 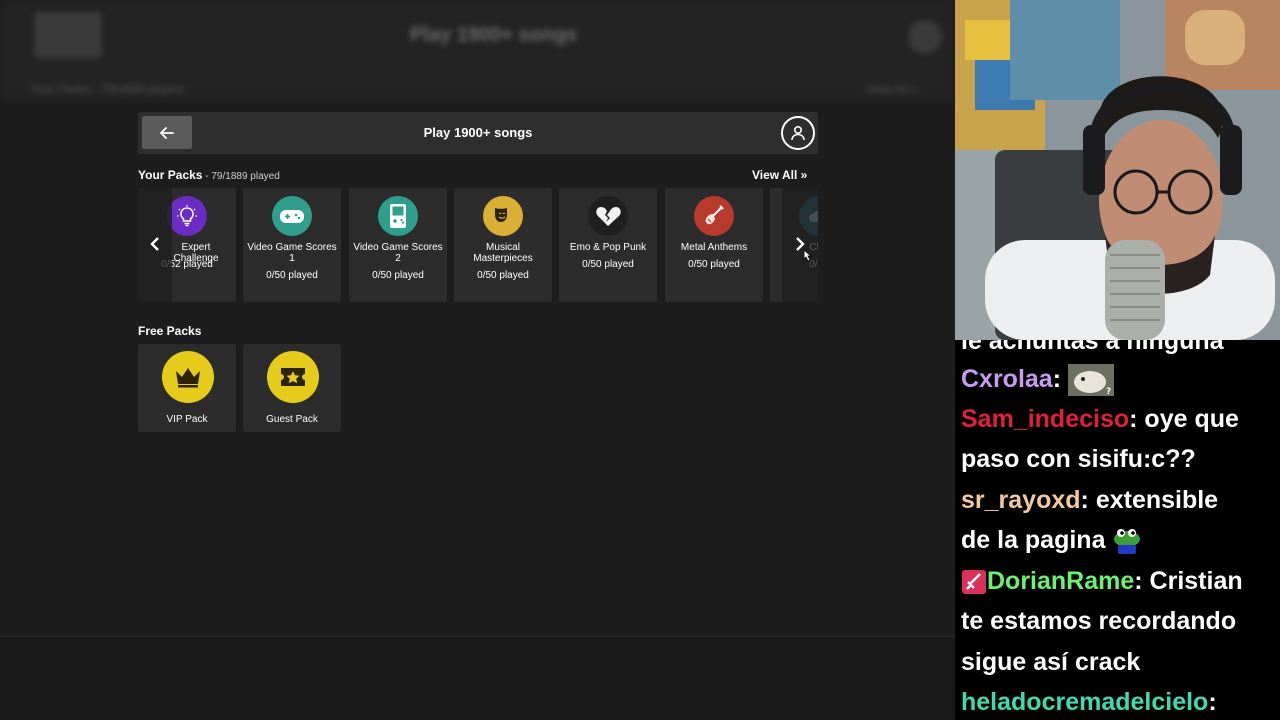 I want to click on blurred-avatar, so click(x=925, y=37).